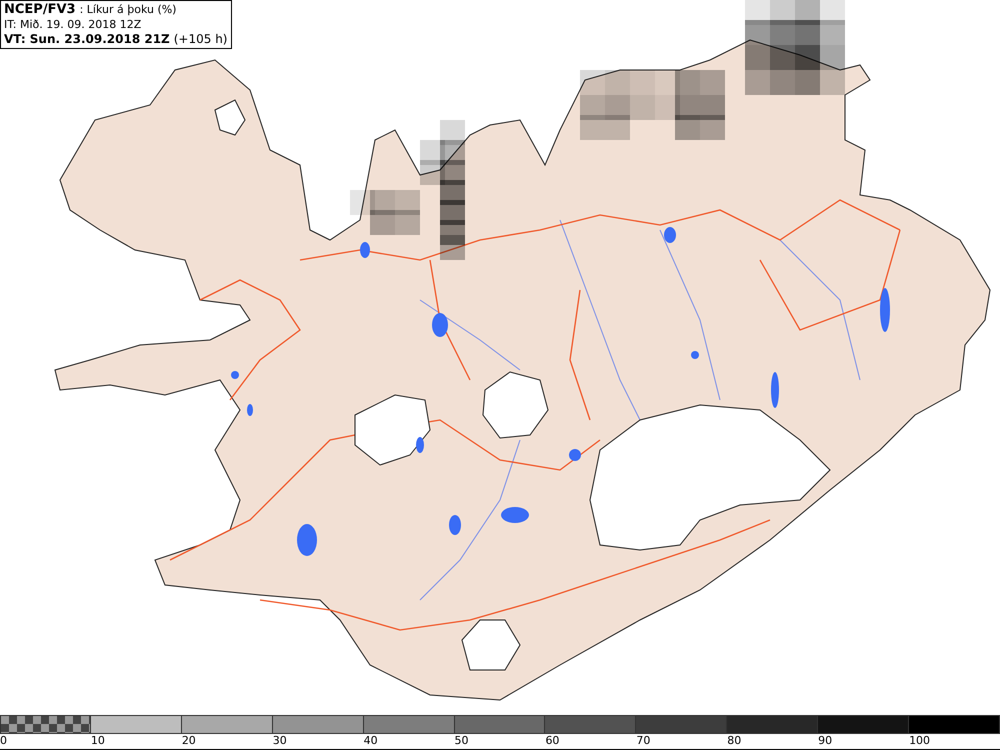  What do you see at coordinates (734, 741) in the screenshot?
I see `legend-label: 80` at bounding box center [734, 741].